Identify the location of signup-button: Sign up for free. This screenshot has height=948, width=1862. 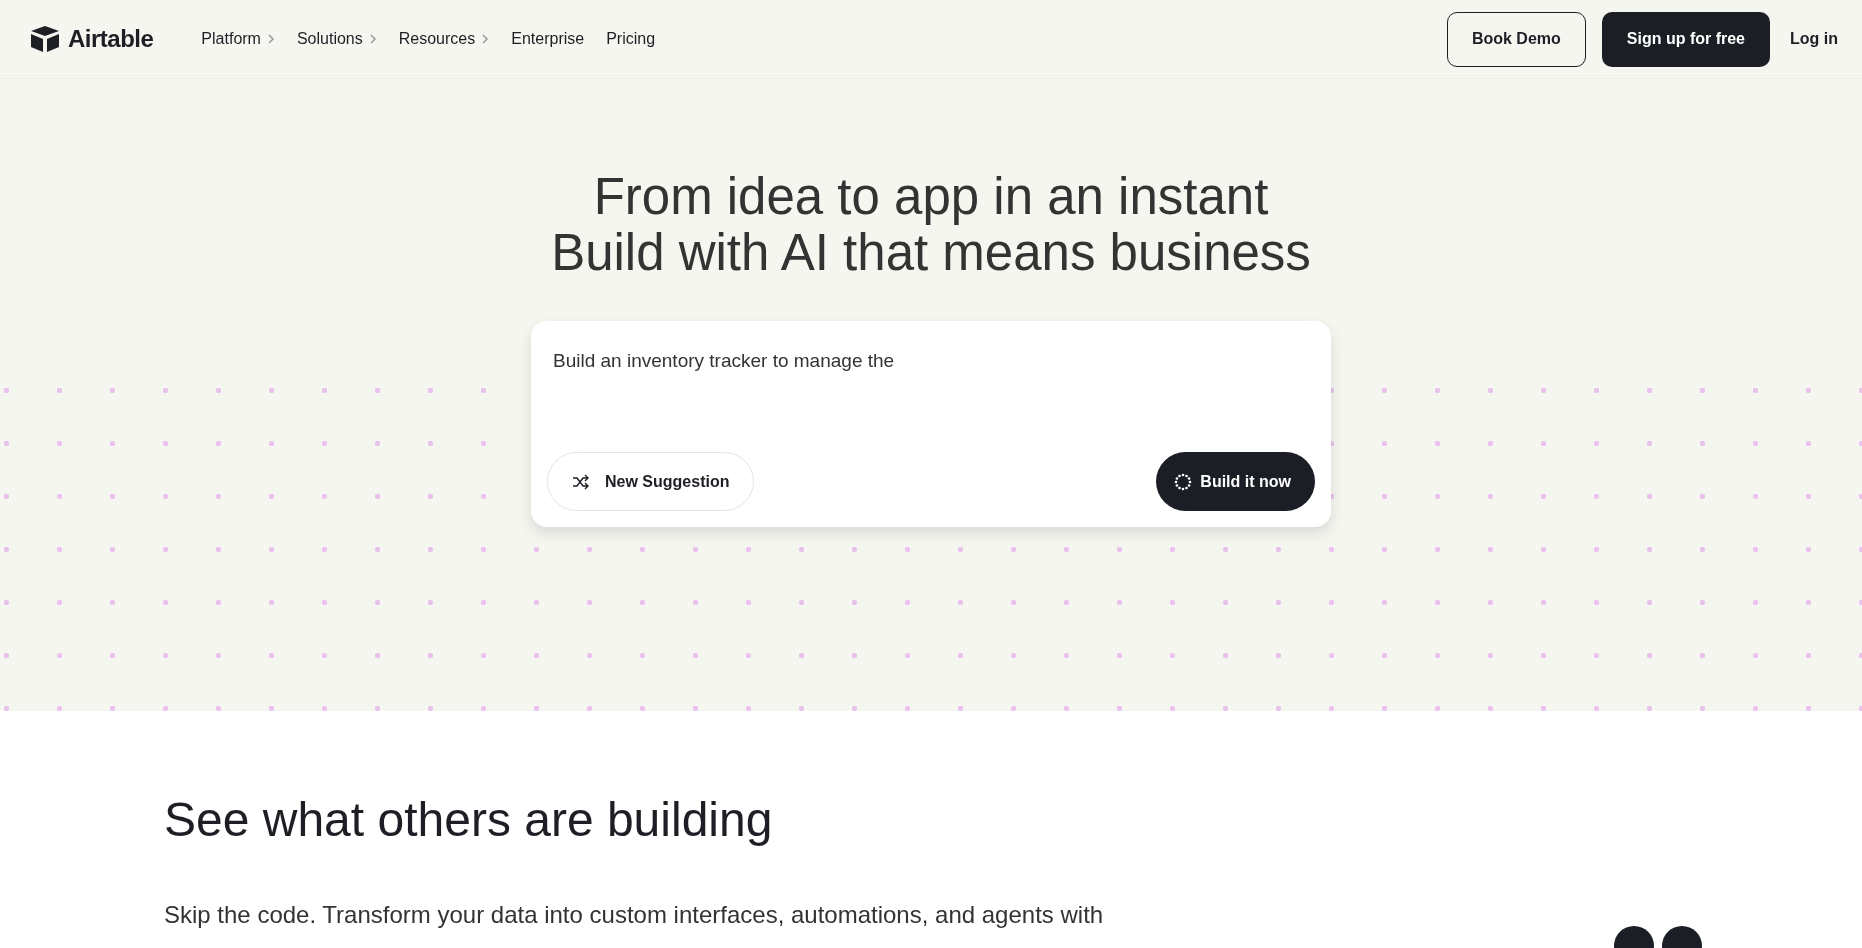
(1685, 39).